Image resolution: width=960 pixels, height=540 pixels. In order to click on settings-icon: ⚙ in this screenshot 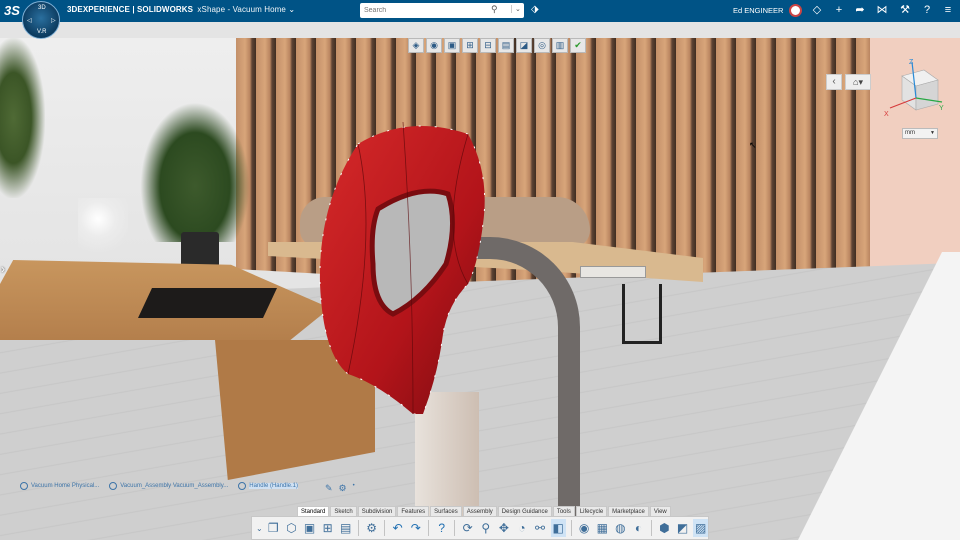, I will do `click(371, 528)`.